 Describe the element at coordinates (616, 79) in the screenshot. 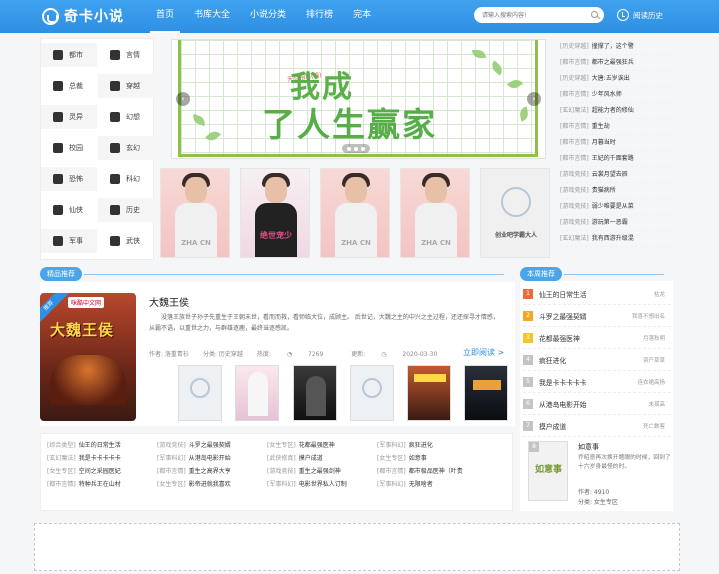

I see `news-item: [历史穿越] 大唐:五岁诶出` at that location.